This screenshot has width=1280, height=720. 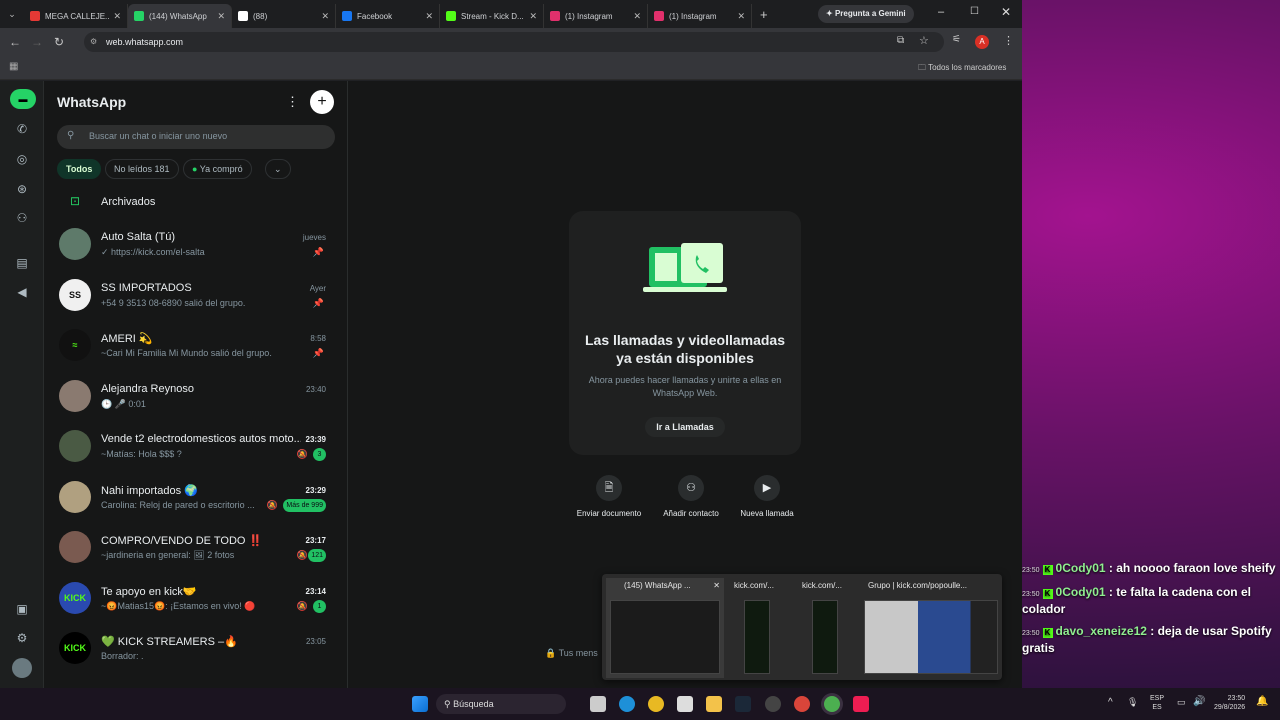 I want to click on chat-name: COMPRO/VENDO DE TODO ‼️, so click(x=182, y=541).